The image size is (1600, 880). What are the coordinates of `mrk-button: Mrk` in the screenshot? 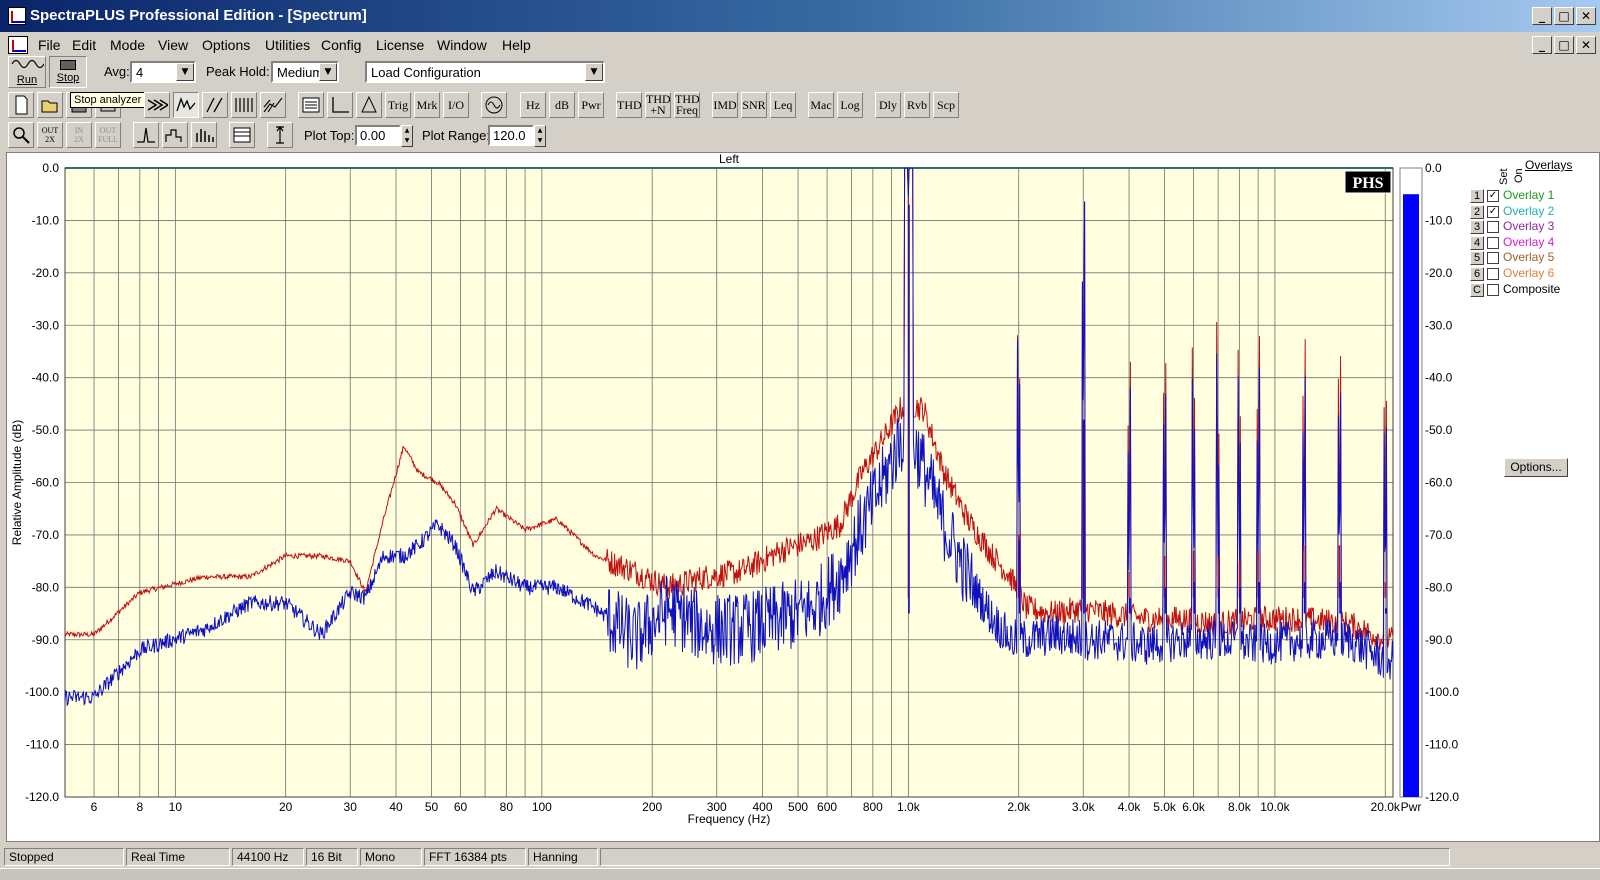 It's located at (427, 105).